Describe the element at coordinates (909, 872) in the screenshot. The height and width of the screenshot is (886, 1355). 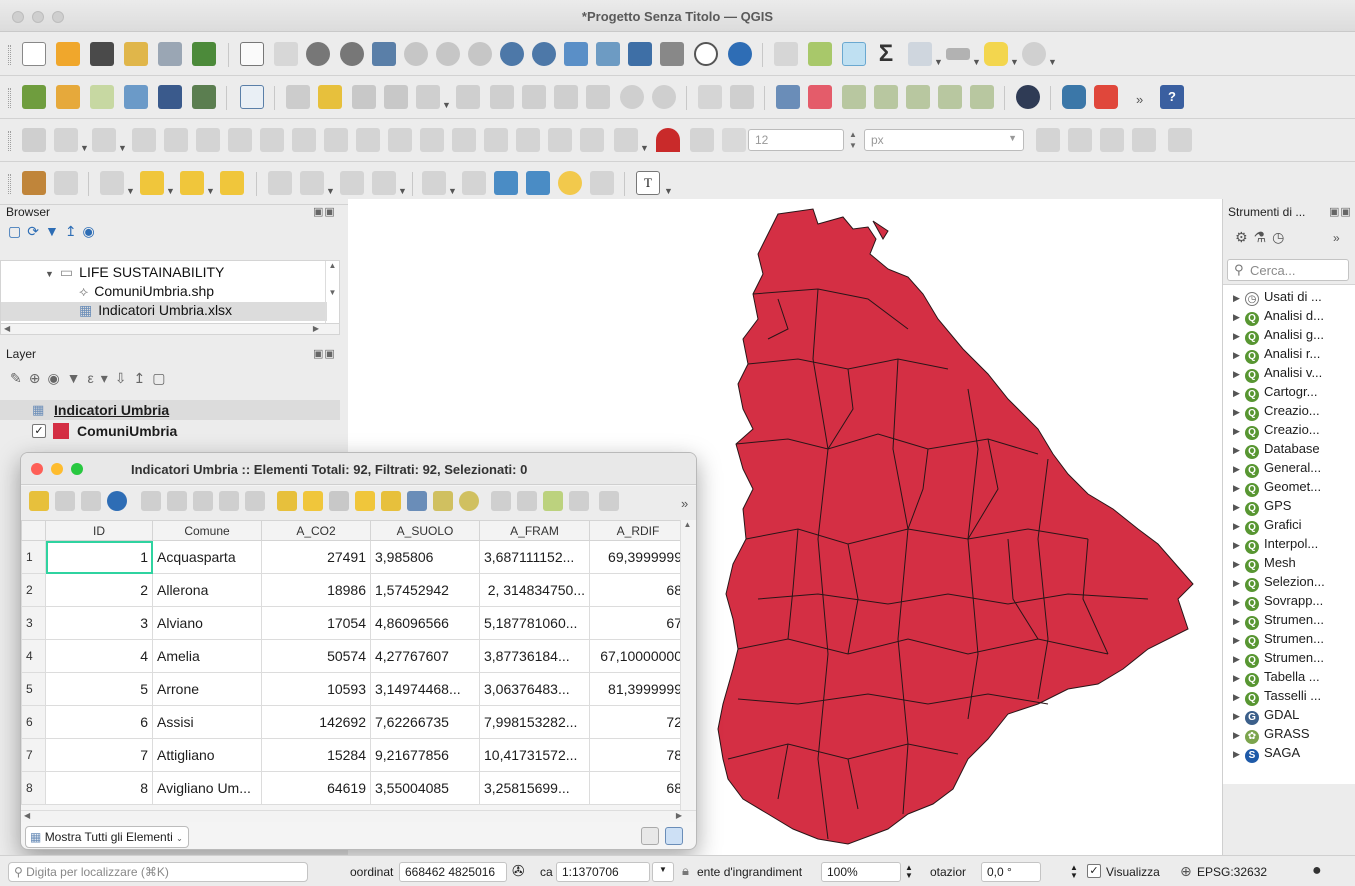
I see `magnifier-stepper: ▲ ▼` at that location.